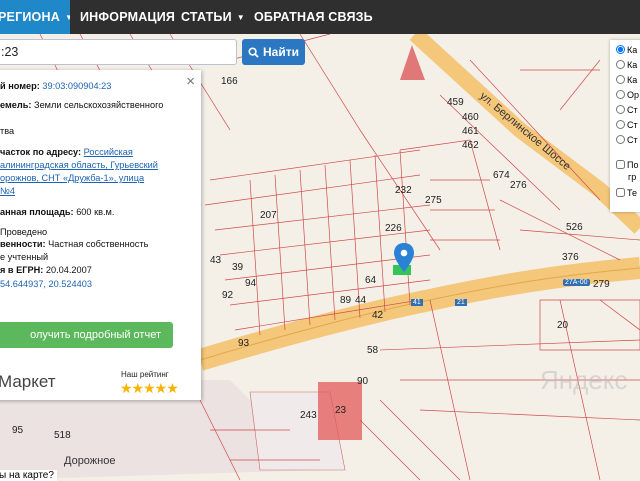 This screenshot has width=640, height=481. I want to click on cadastral-number-value: 39:03:090904:23, so click(76, 86).